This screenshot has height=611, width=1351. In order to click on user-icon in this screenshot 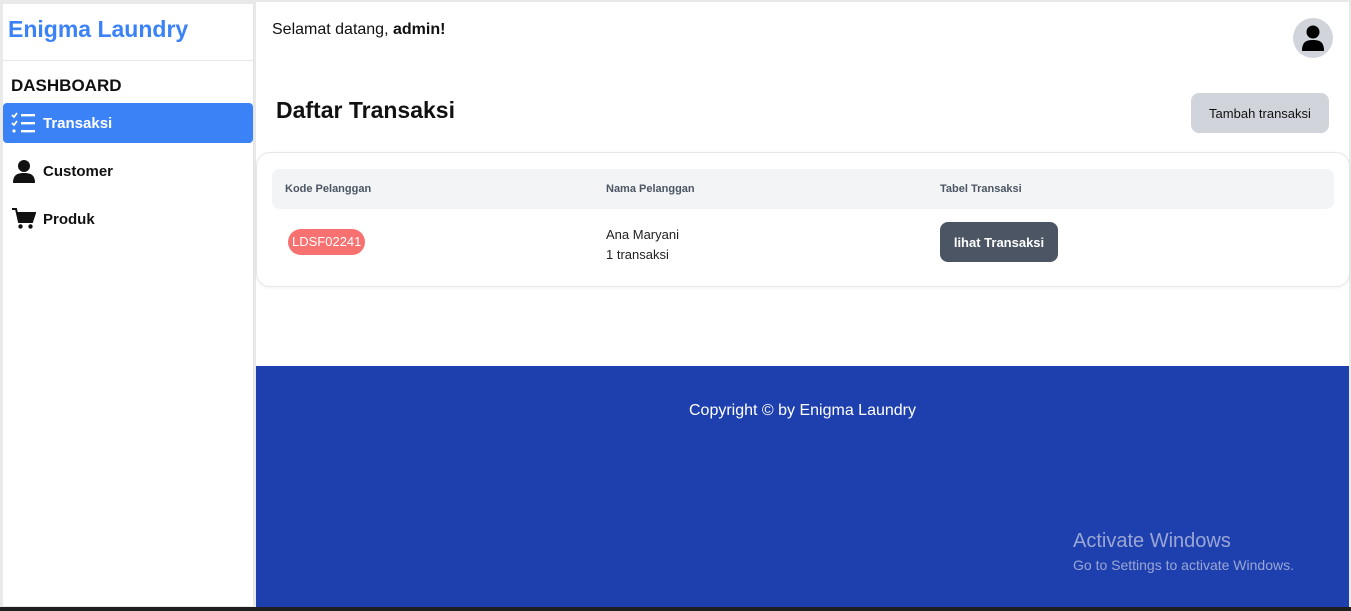, I will do `click(24, 171)`.